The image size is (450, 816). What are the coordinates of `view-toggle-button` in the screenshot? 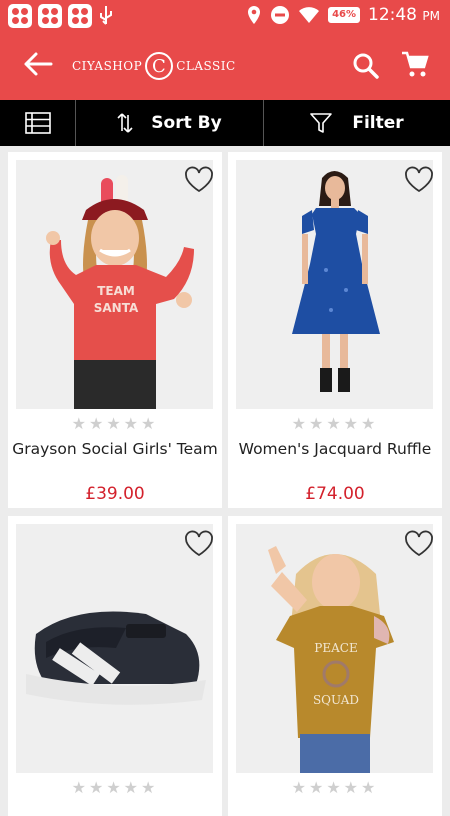 It's located at (38, 123).